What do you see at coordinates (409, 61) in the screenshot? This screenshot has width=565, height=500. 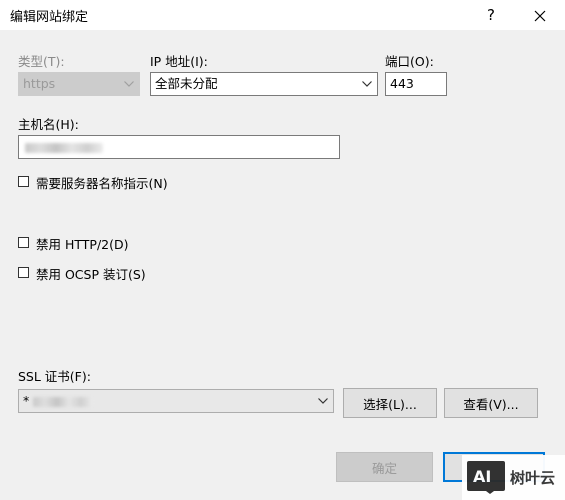 I see `port-label: 端口(O):` at bounding box center [409, 61].